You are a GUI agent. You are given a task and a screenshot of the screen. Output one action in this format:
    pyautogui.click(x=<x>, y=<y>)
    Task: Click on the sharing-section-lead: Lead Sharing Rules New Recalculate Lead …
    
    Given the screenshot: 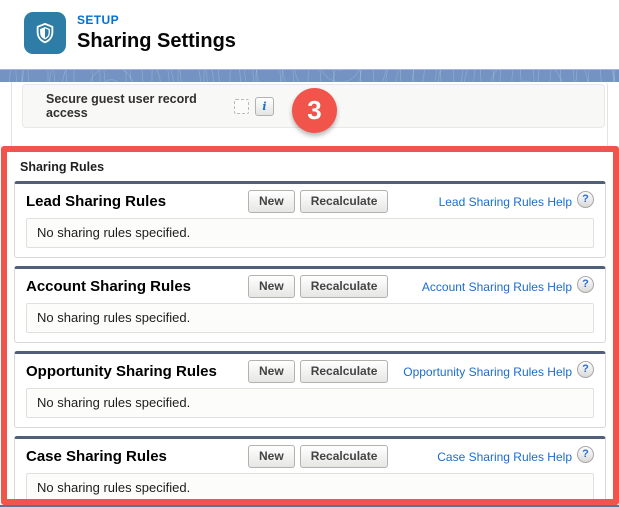 What is the action you would take?
    pyautogui.click(x=310, y=219)
    